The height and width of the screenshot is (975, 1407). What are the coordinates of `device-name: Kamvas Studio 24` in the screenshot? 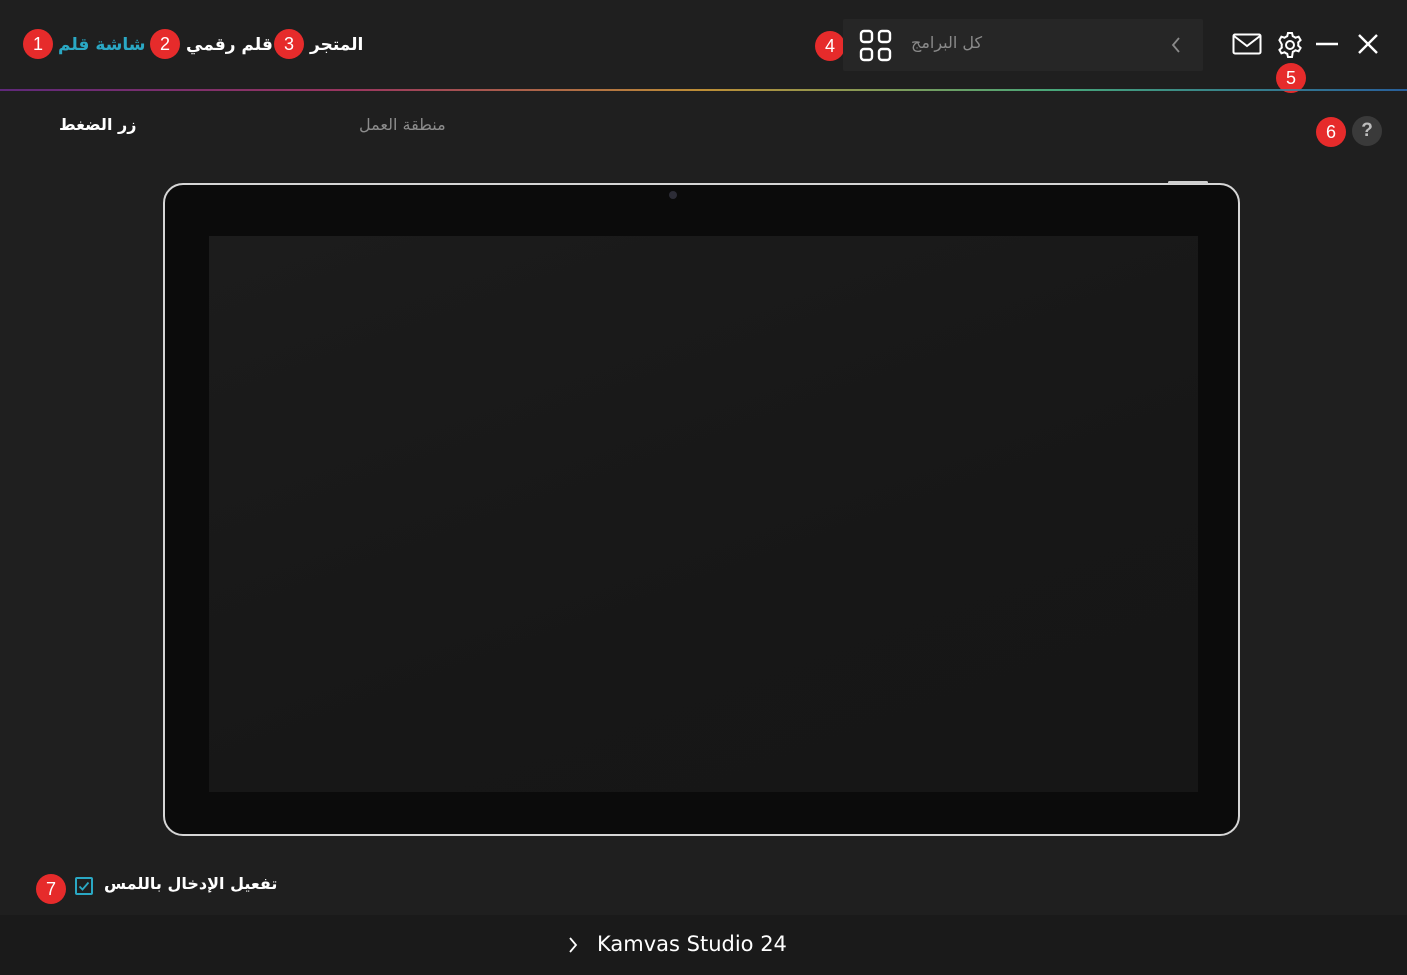 It's located at (692, 944).